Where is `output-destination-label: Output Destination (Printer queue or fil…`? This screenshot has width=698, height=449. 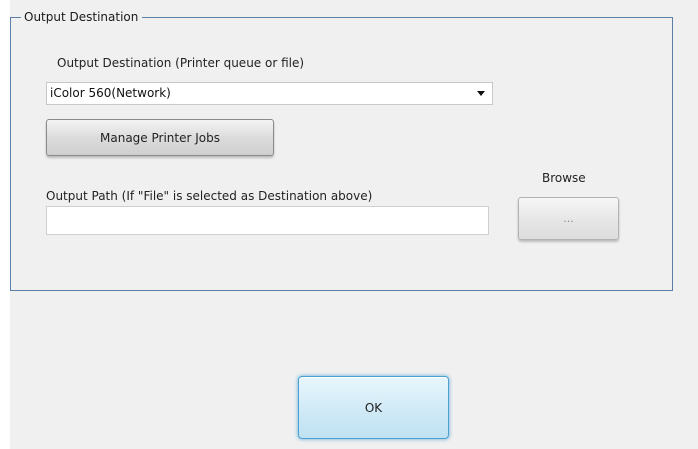 output-destination-label: Output Destination (Printer queue or fil… is located at coordinates (181, 63).